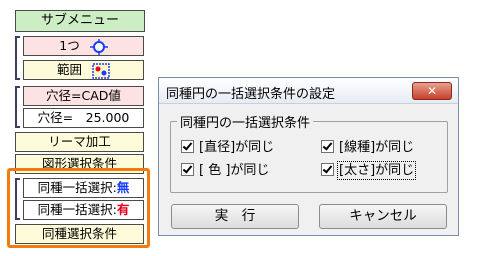 The width and height of the screenshot is (480, 256). I want to click on bulk-select-on-label: 同種一括選択:, so click(77, 209).